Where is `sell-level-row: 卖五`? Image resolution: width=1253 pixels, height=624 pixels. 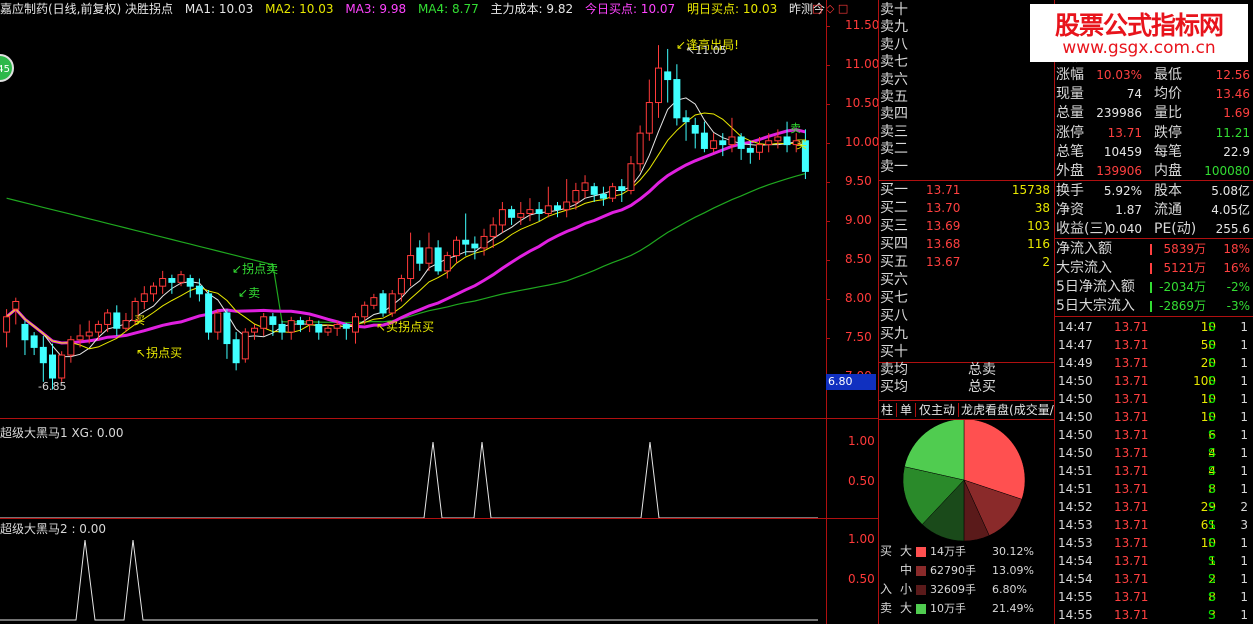
sell-level-row: 卖五 is located at coordinates (966, 97).